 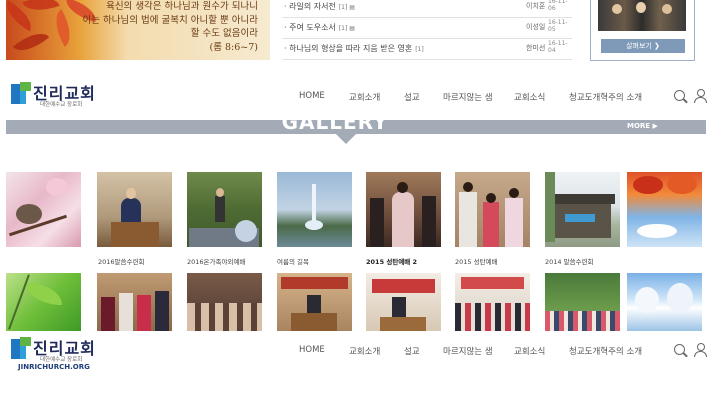 What do you see at coordinates (346, 139) in the screenshot?
I see `gallery-pointer` at bounding box center [346, 139].